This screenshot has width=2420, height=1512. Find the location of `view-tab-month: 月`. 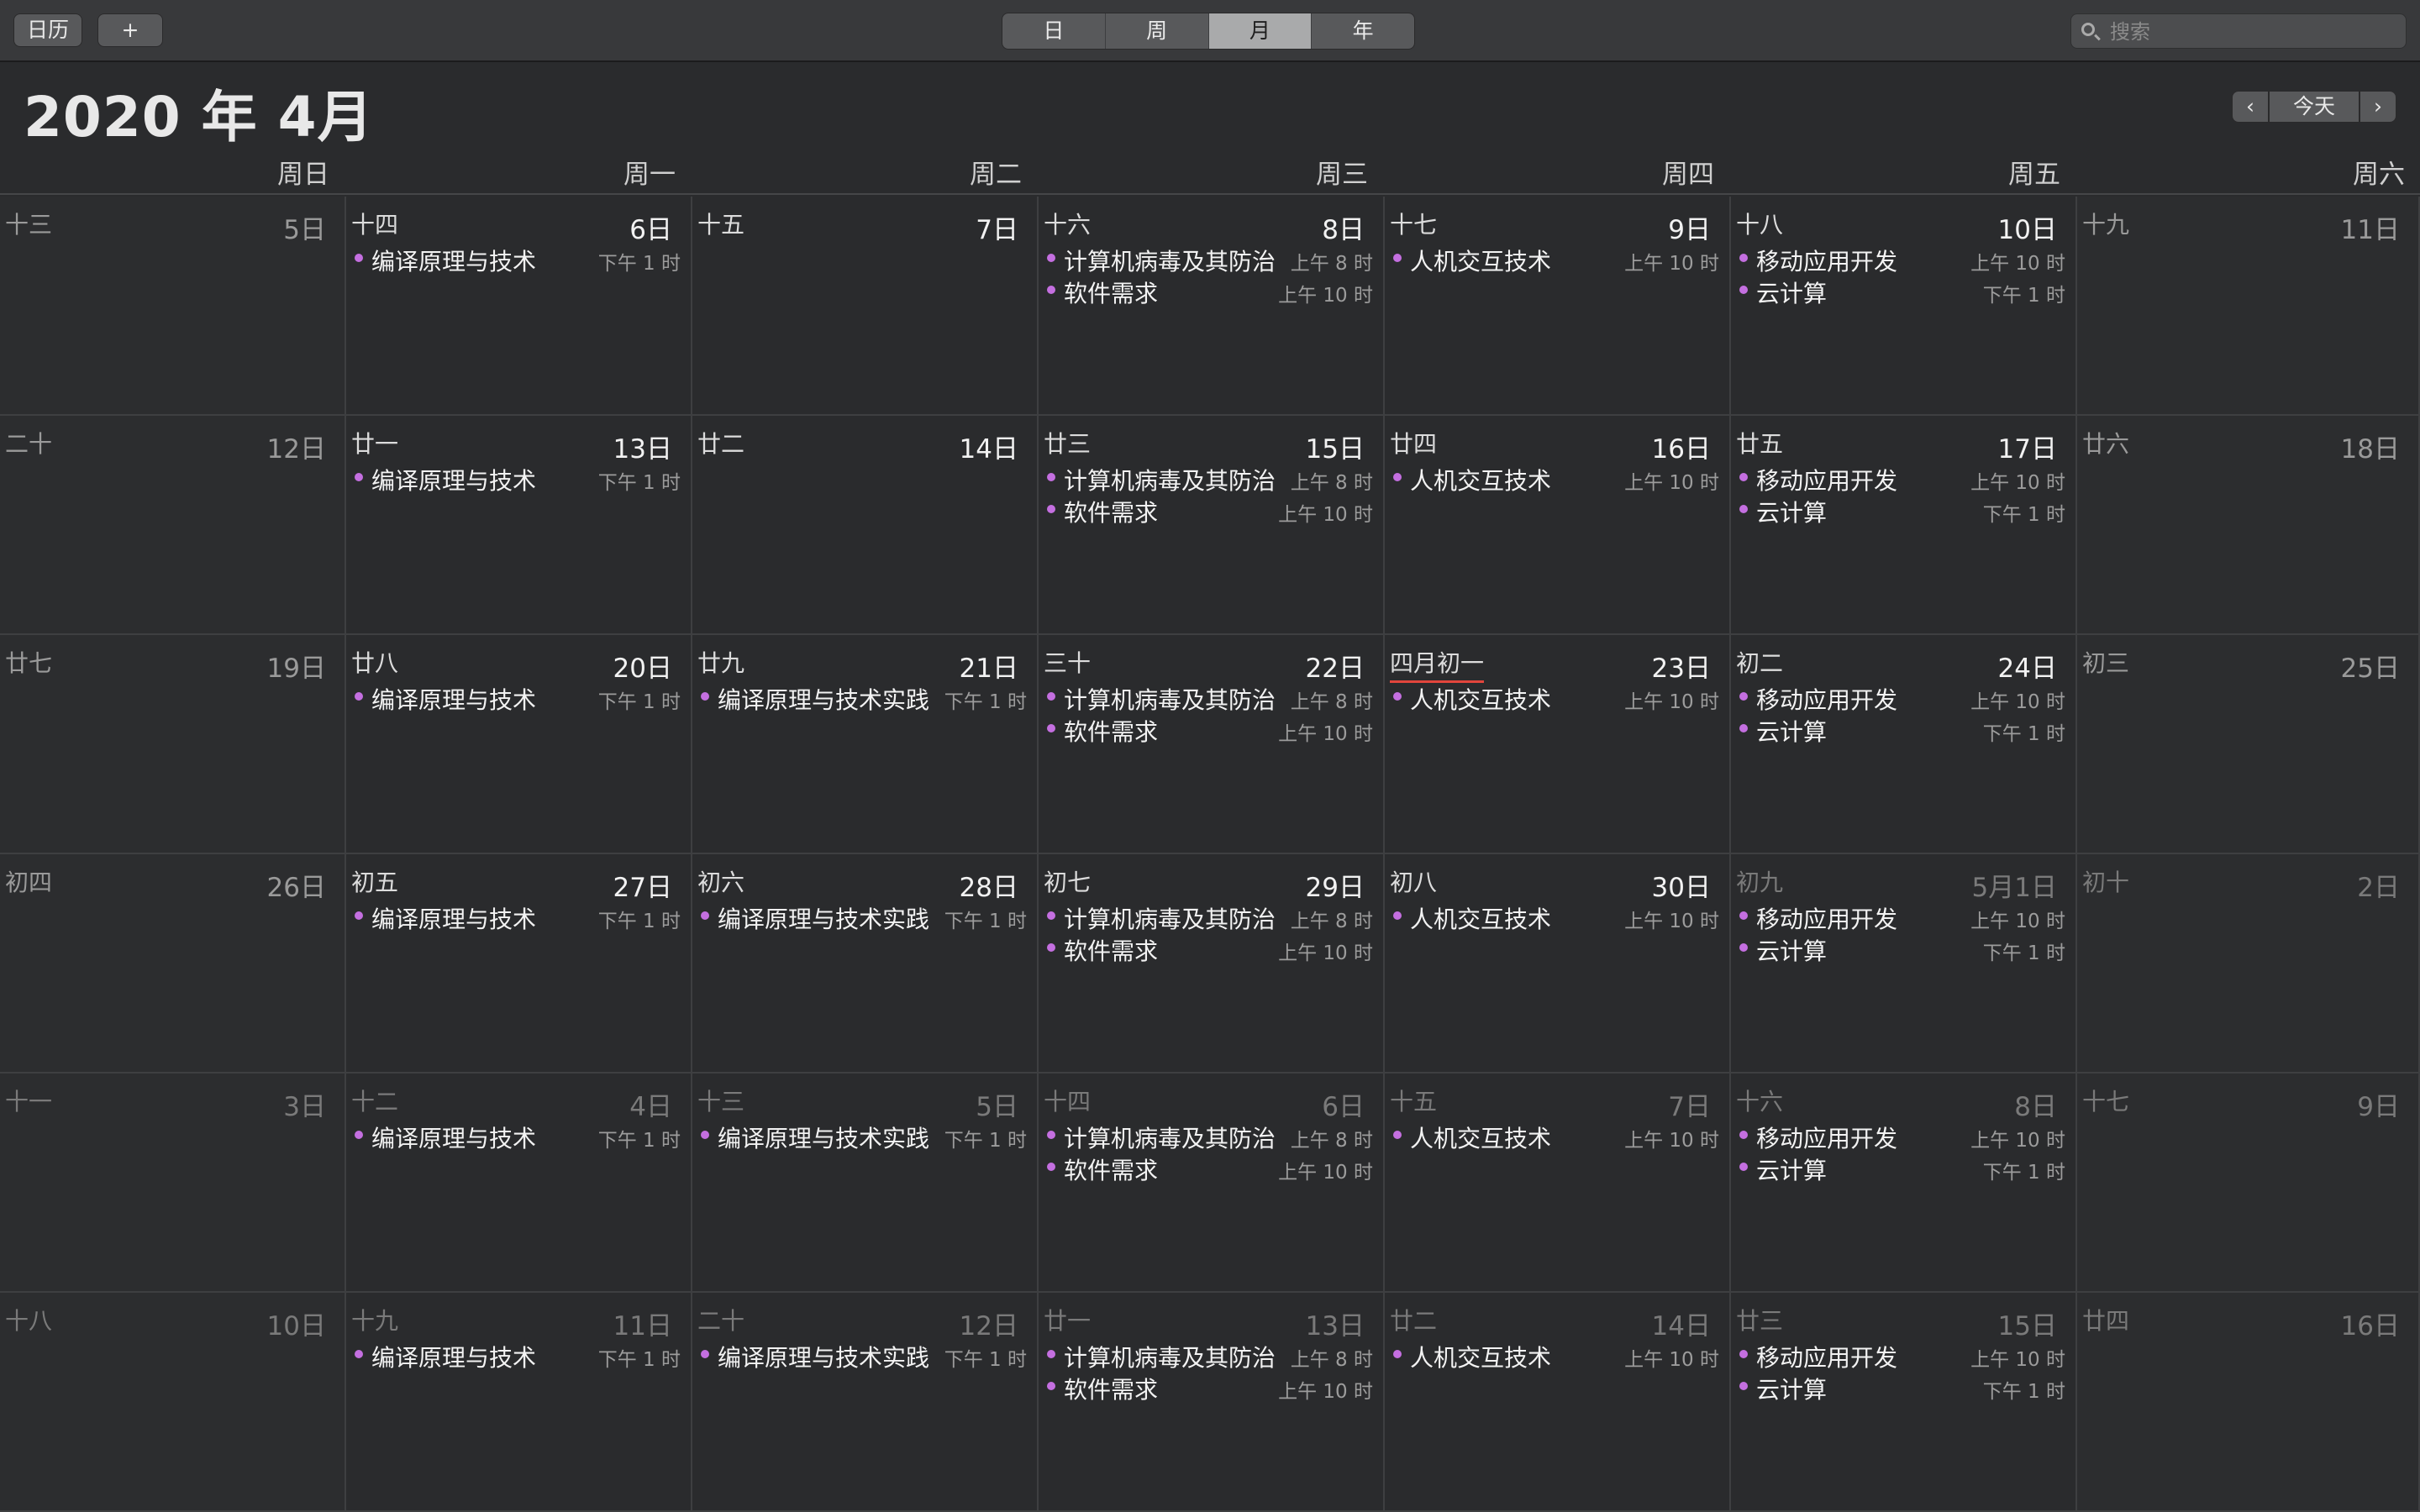

view-tab-month: 月 is located at coordinates (1260, 31).